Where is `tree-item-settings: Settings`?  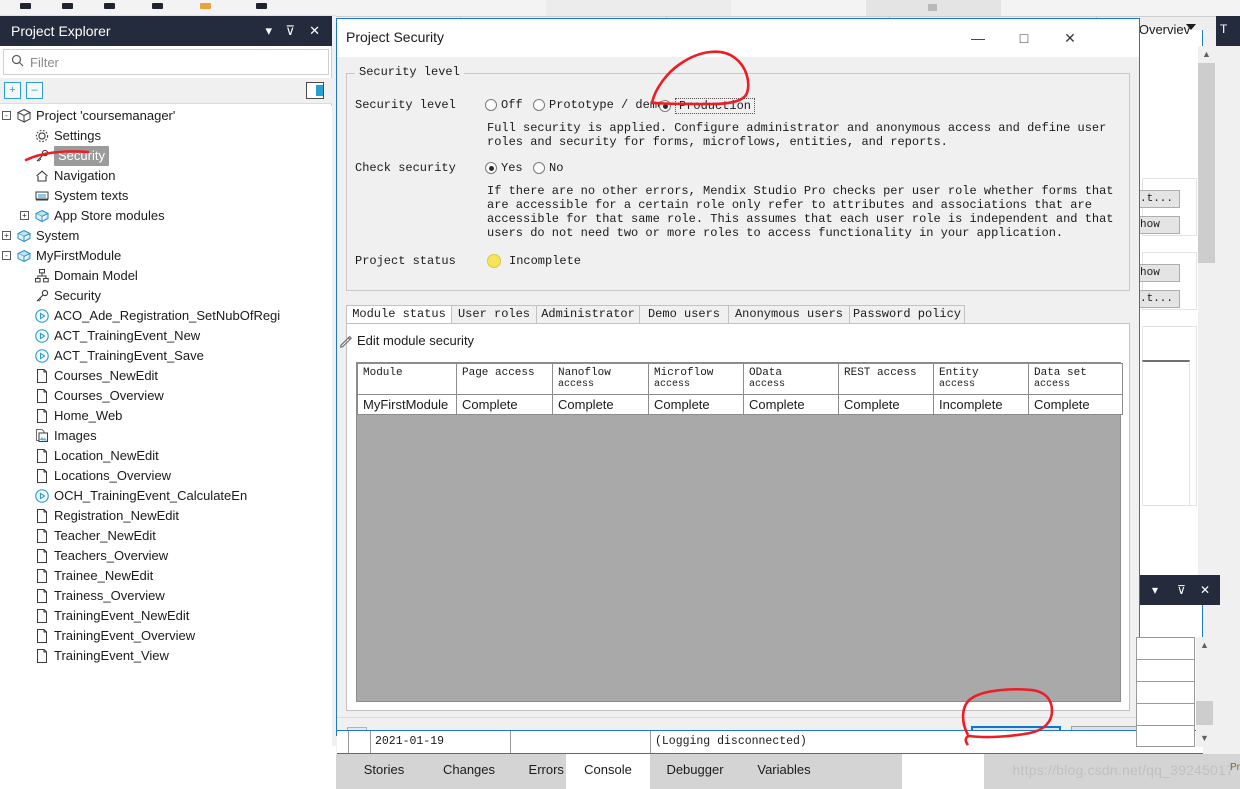 tree-item-settings: Settings is located at coordinates (166, 136).